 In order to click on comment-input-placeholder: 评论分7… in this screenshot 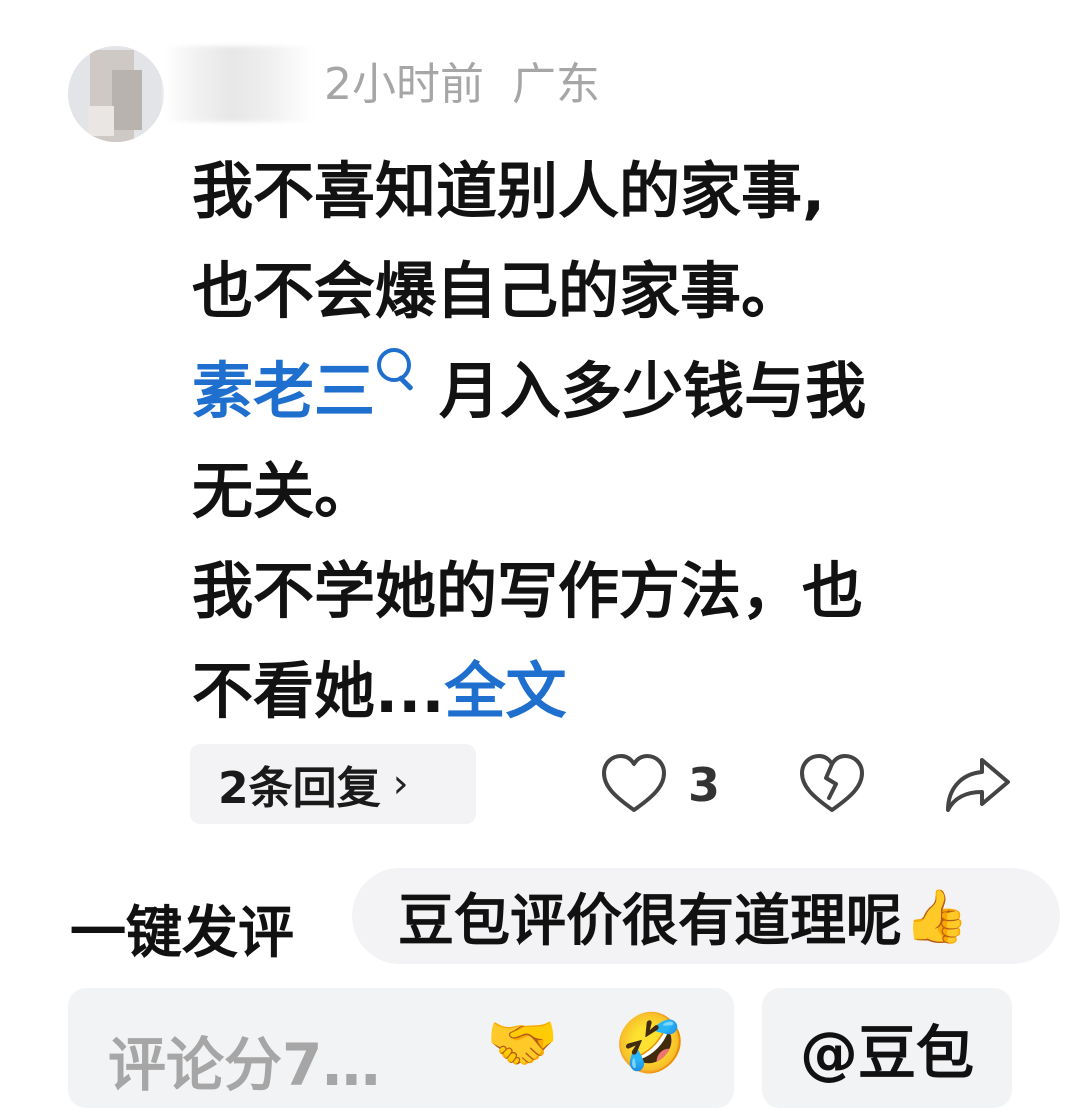, I will do `click(244, 1065)`.